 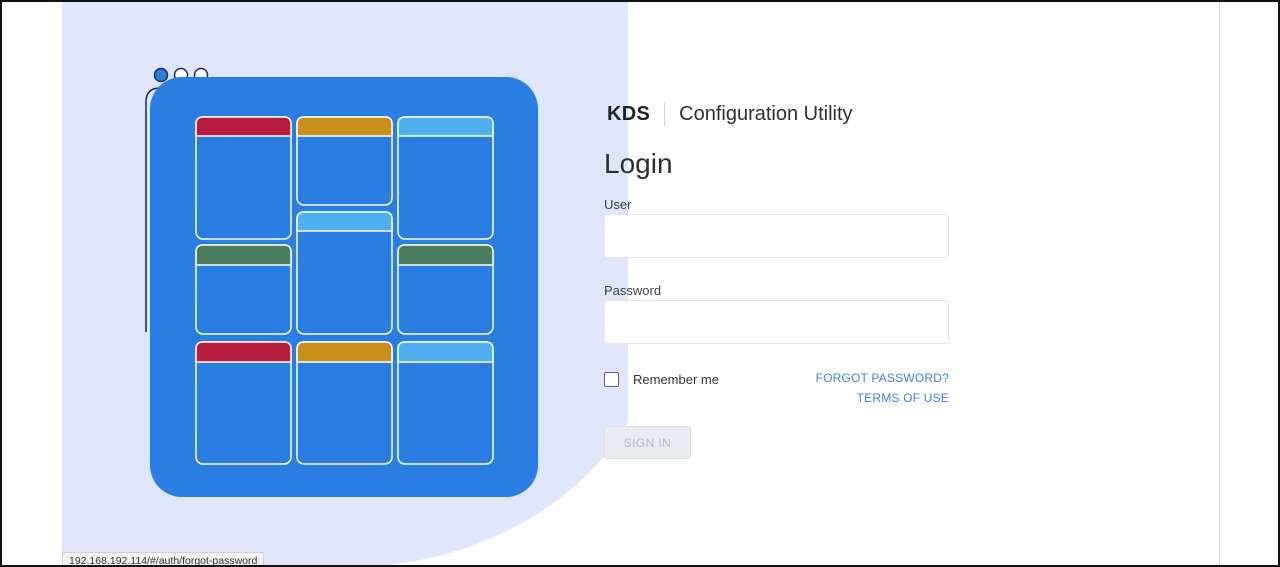 What do you see at coordinates (161, 75) in the screenshot?
I see `window-dot-icon` at bounding box center [161, 75].